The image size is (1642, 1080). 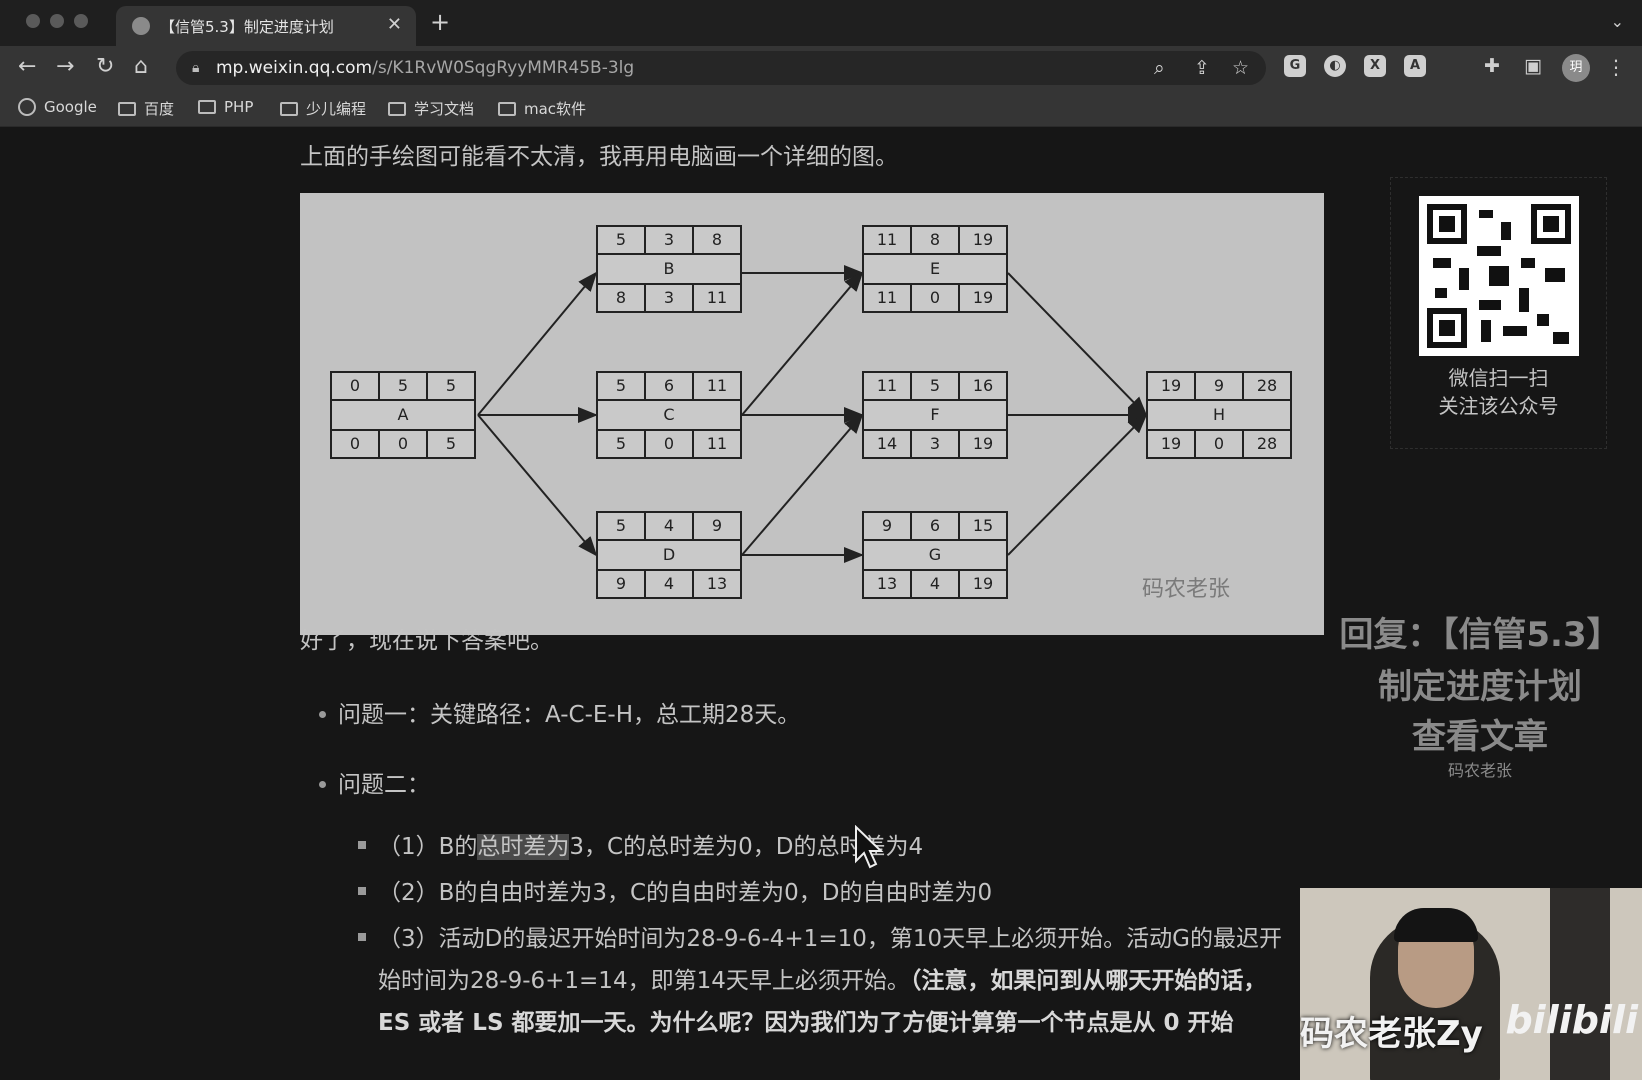 What do you see at coordinates (323, 108) in the screenshot?
I see `bookmark-folder-kids-coding: 少儿编程` at bounding box center [323, 108].